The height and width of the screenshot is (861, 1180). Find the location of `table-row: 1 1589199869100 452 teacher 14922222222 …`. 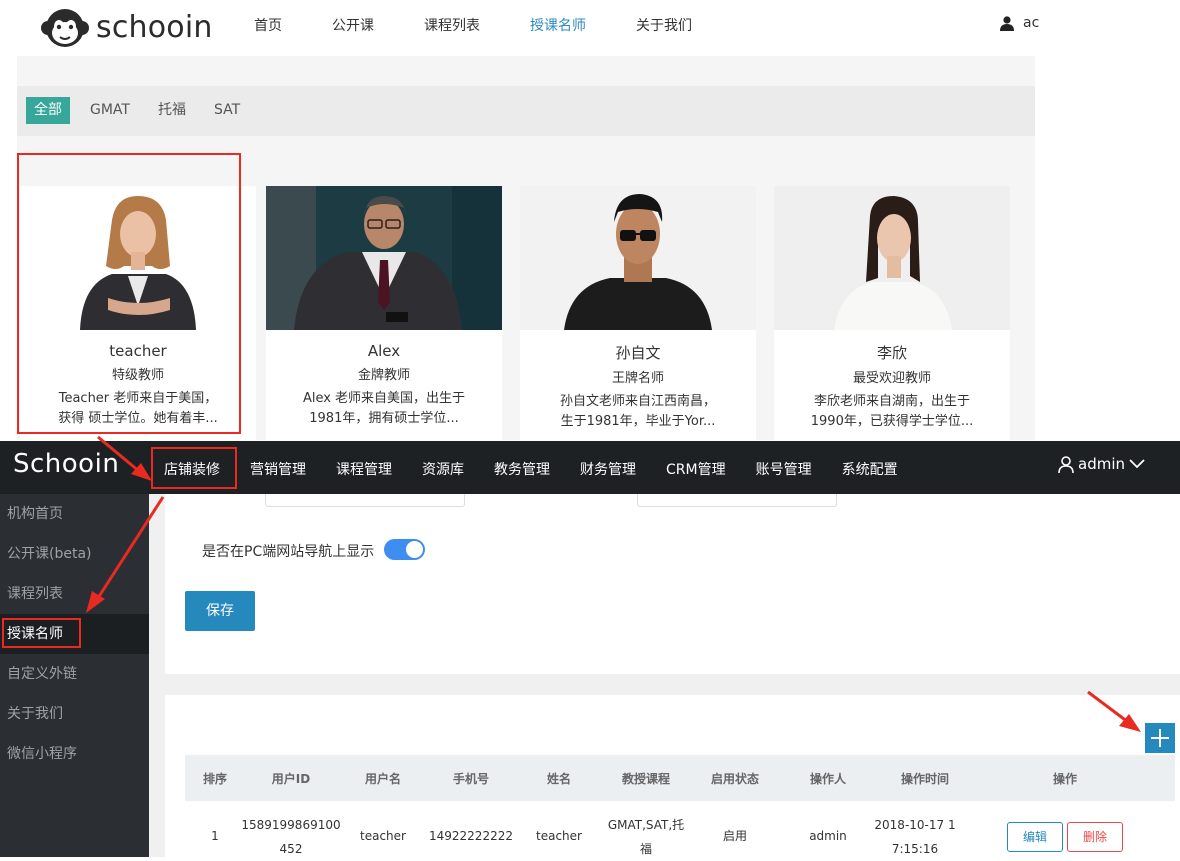

table-row: 1 1589199869100 452 teacher 14922222222 … is located at coordinates (680, 829).